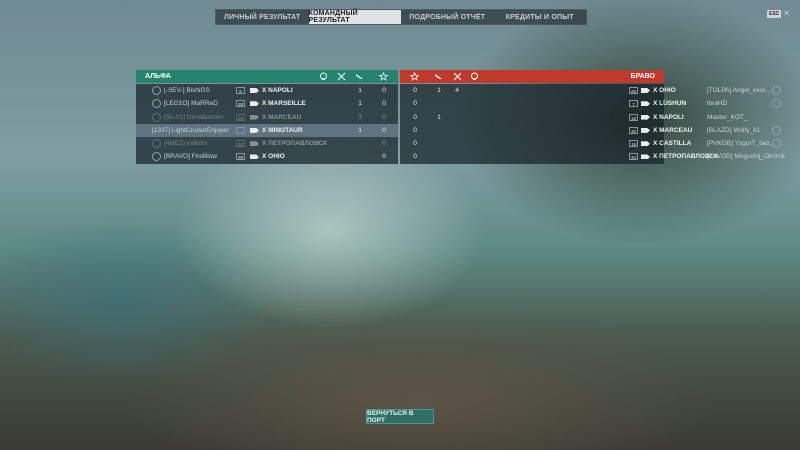 The width and height of the screenshot is (800, 450). What do you see at coordinates (746, 157) in the screenshot?
I see `player-name: [ZAVOD] Moguchij_Okorok` at bounding box center [746, 157].